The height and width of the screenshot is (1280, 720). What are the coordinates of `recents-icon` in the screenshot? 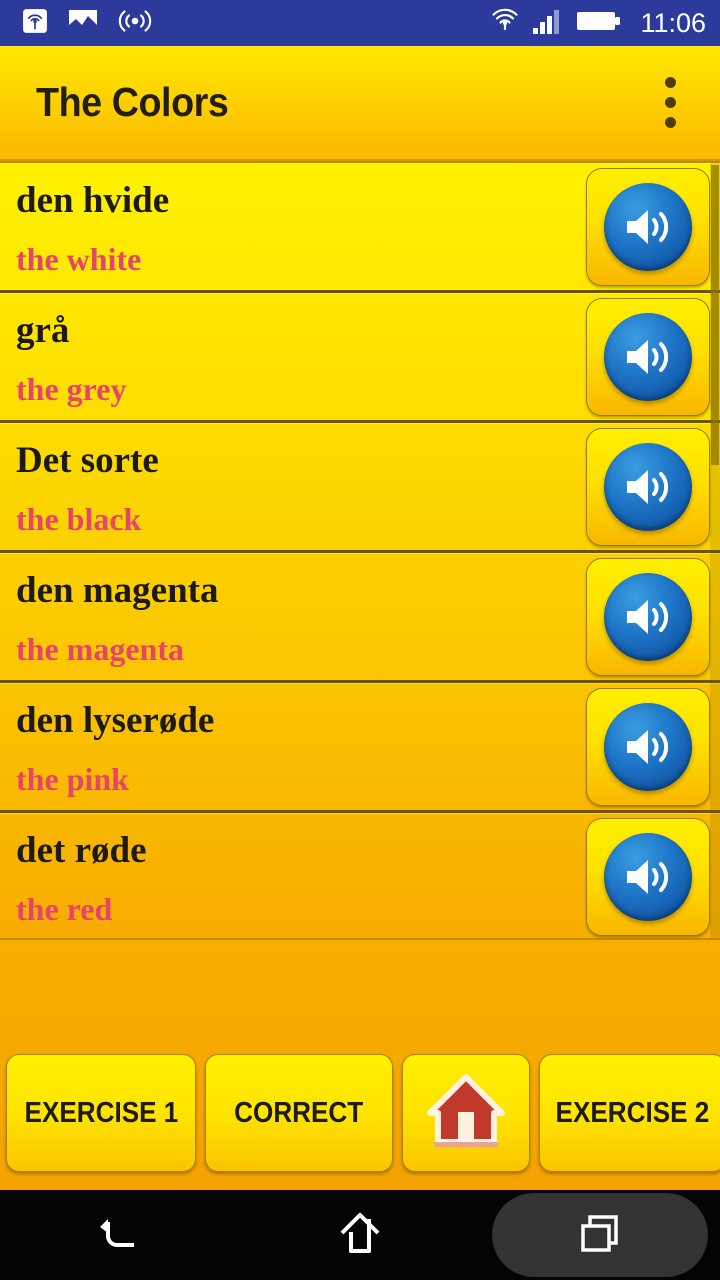 It's located at (600, 1235).